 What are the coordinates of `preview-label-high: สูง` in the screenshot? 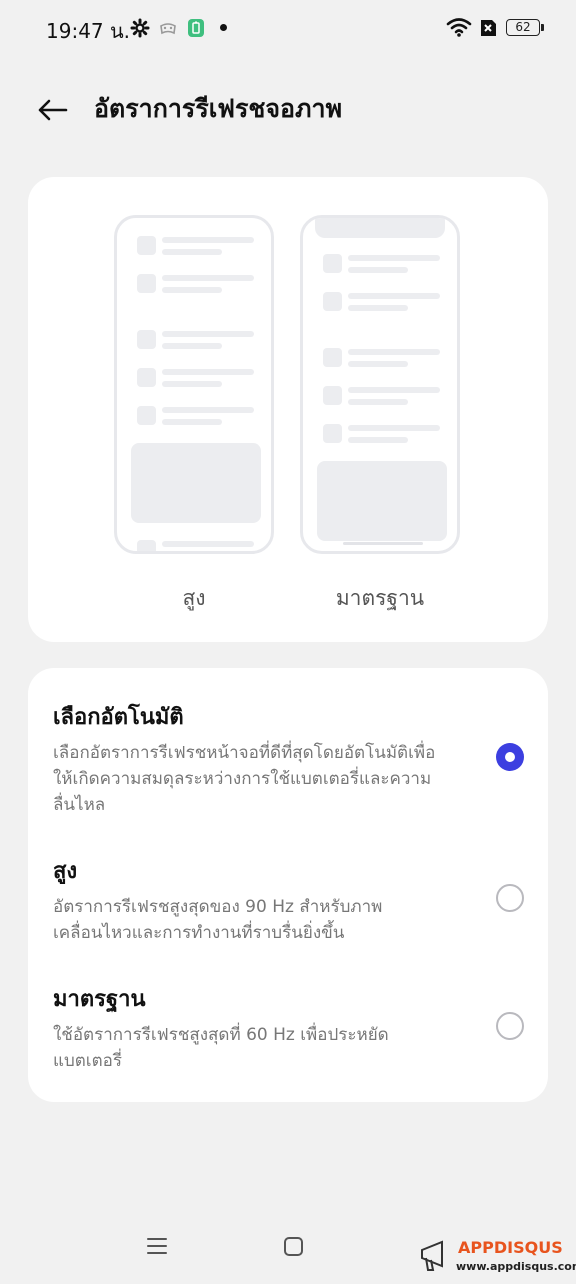 It's located at (194, 598).